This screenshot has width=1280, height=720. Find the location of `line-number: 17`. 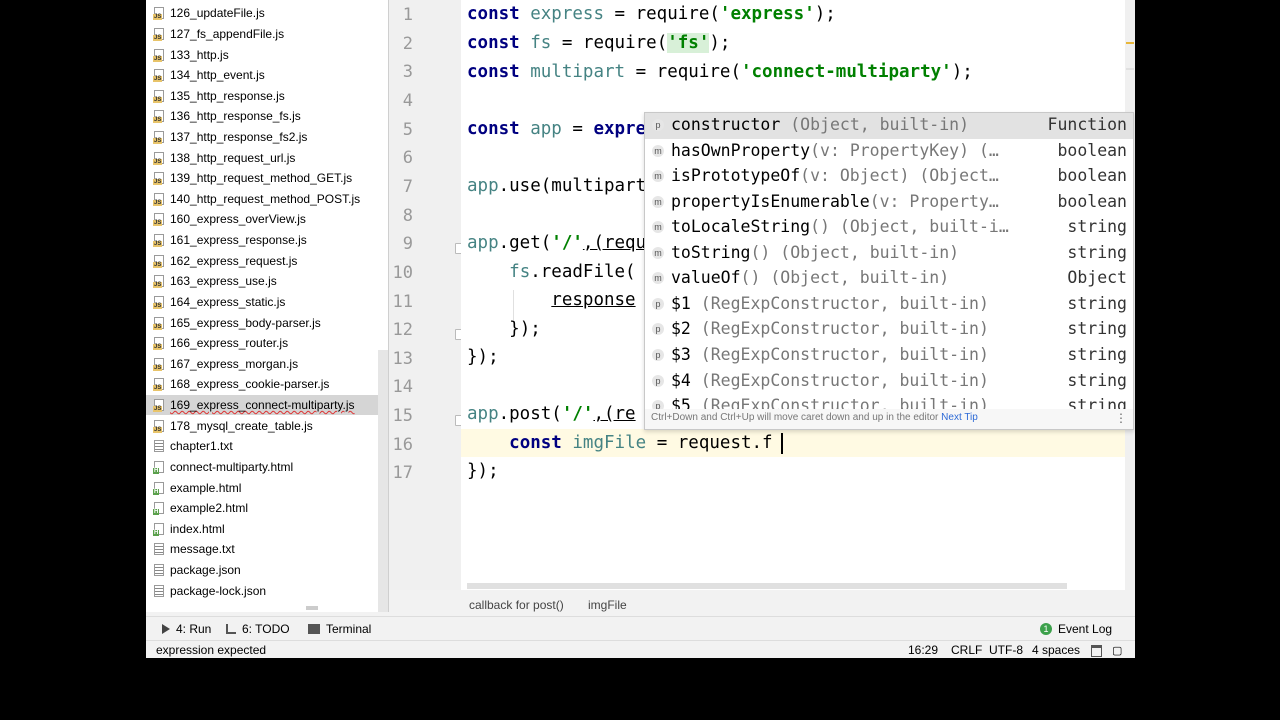

line-number: 17 is located at coordinates (403, 473).